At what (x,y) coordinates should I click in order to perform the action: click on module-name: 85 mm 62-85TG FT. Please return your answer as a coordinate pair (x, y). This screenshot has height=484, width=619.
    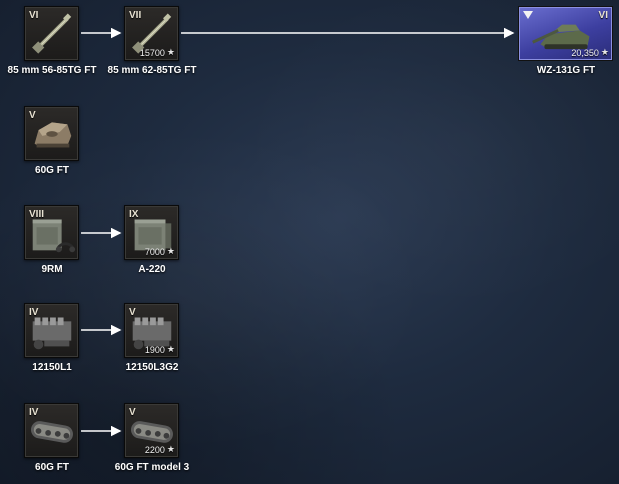
    Looking at the image, I should click on (152, 70).